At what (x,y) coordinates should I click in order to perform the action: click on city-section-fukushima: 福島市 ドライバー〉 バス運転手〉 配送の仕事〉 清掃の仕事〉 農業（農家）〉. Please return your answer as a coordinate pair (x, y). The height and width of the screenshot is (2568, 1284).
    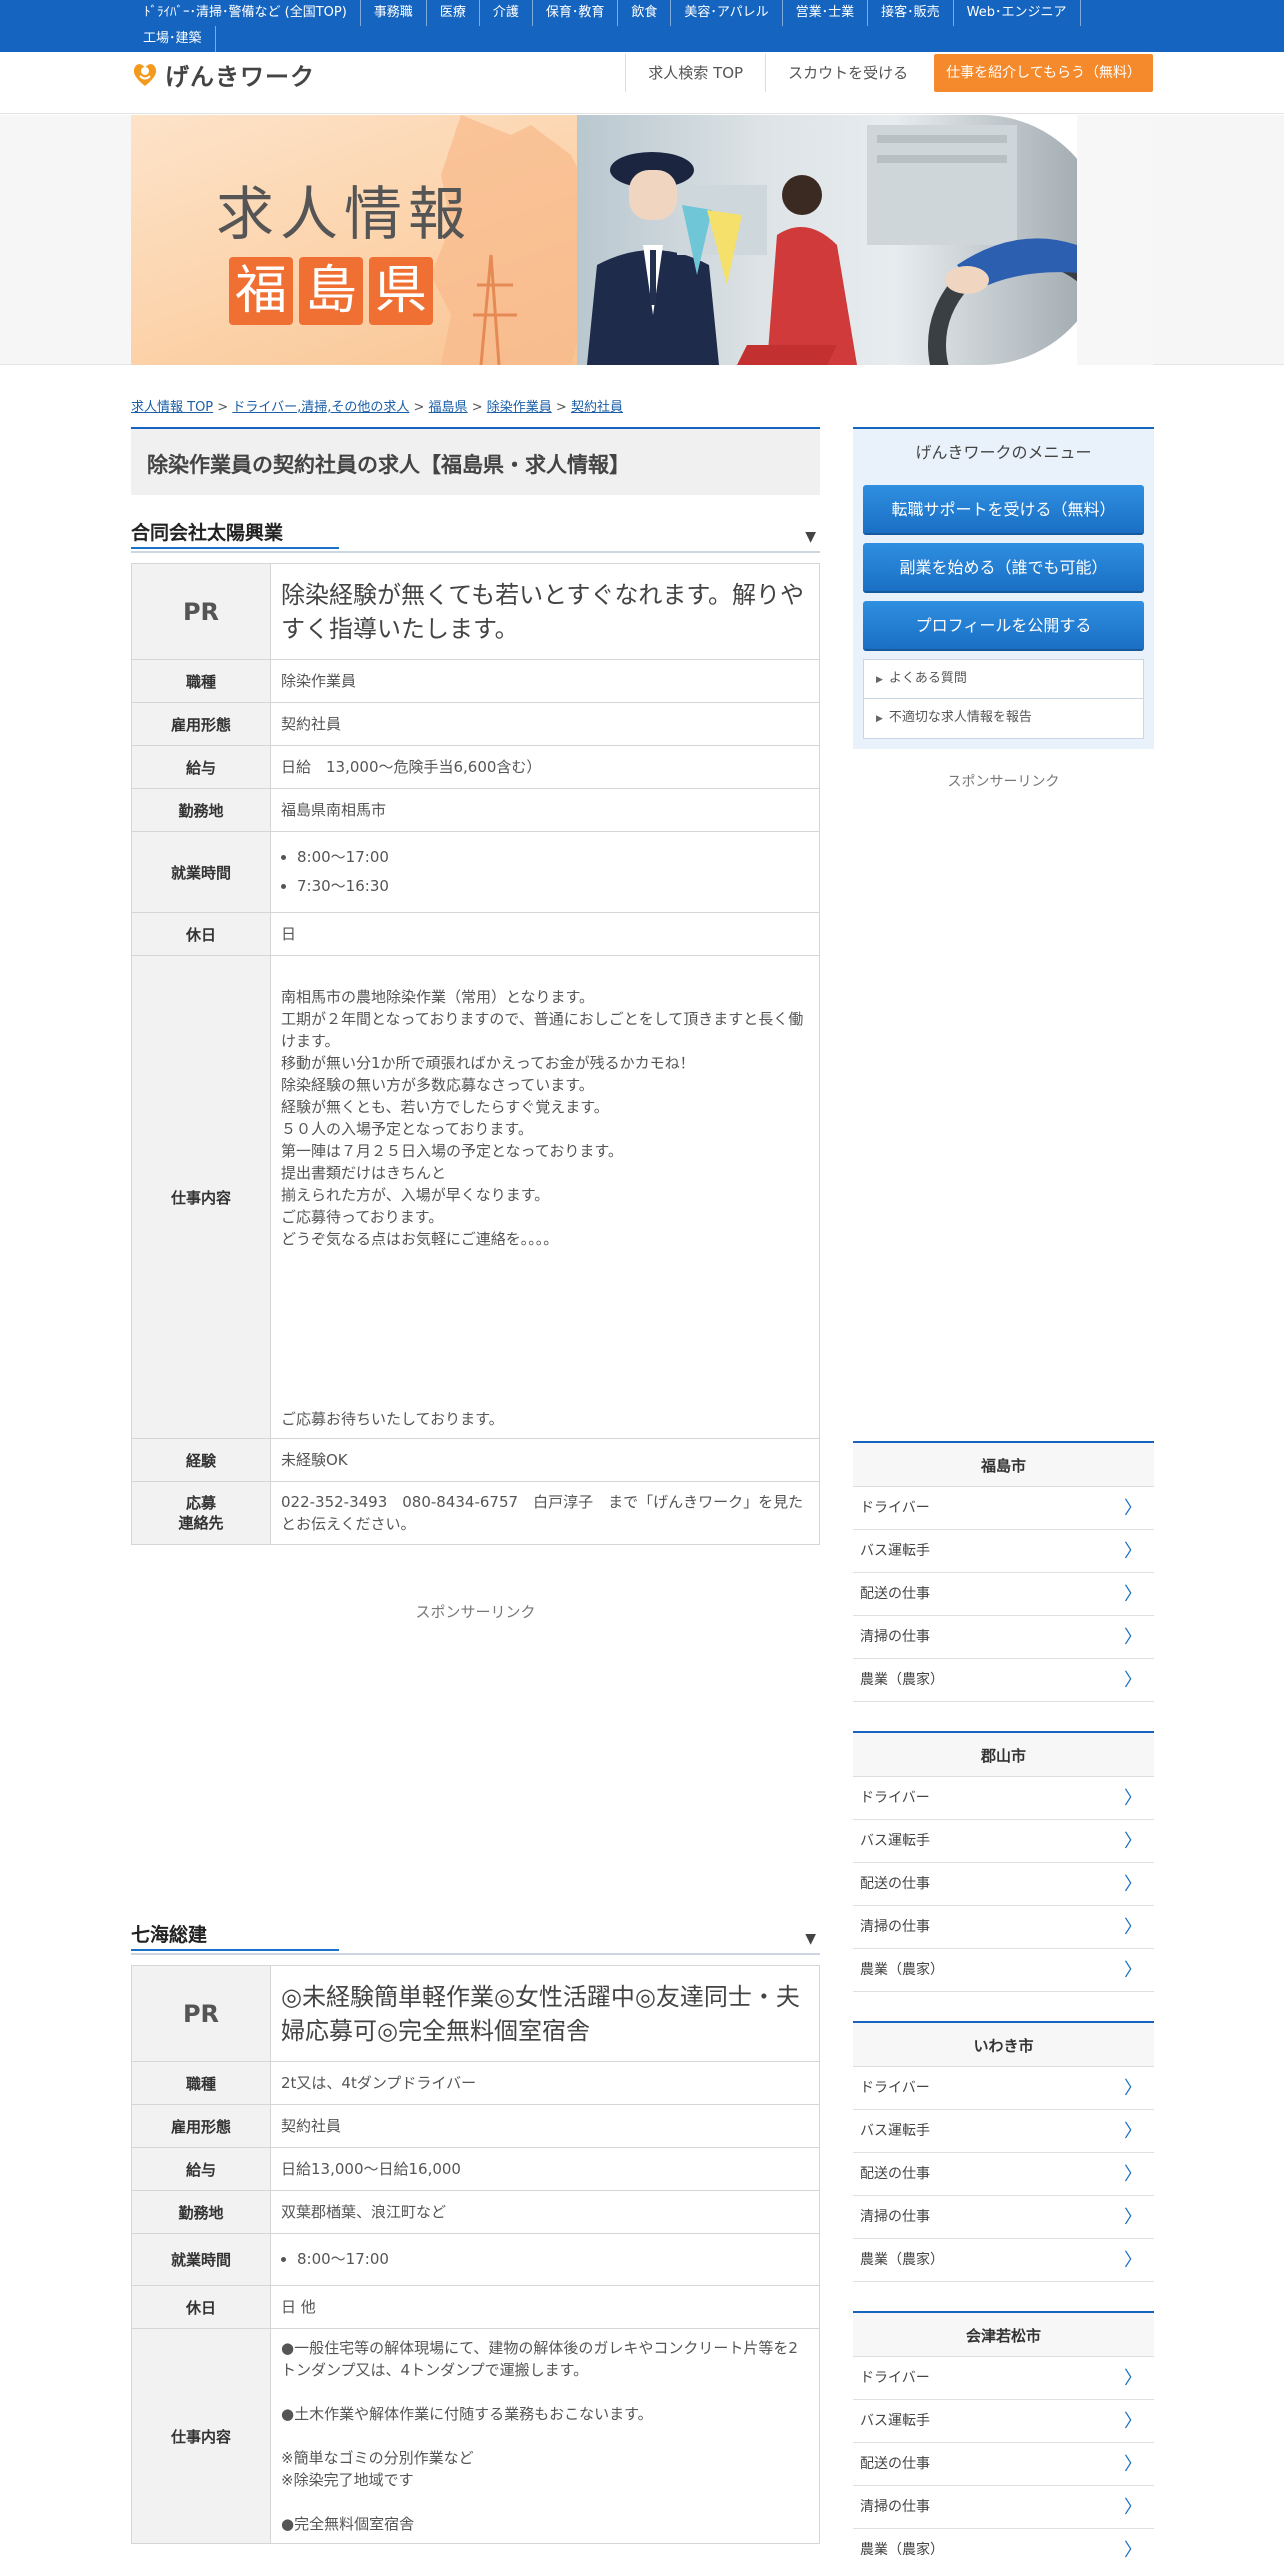
    Looking at the image, I should click on (1003, 1571).